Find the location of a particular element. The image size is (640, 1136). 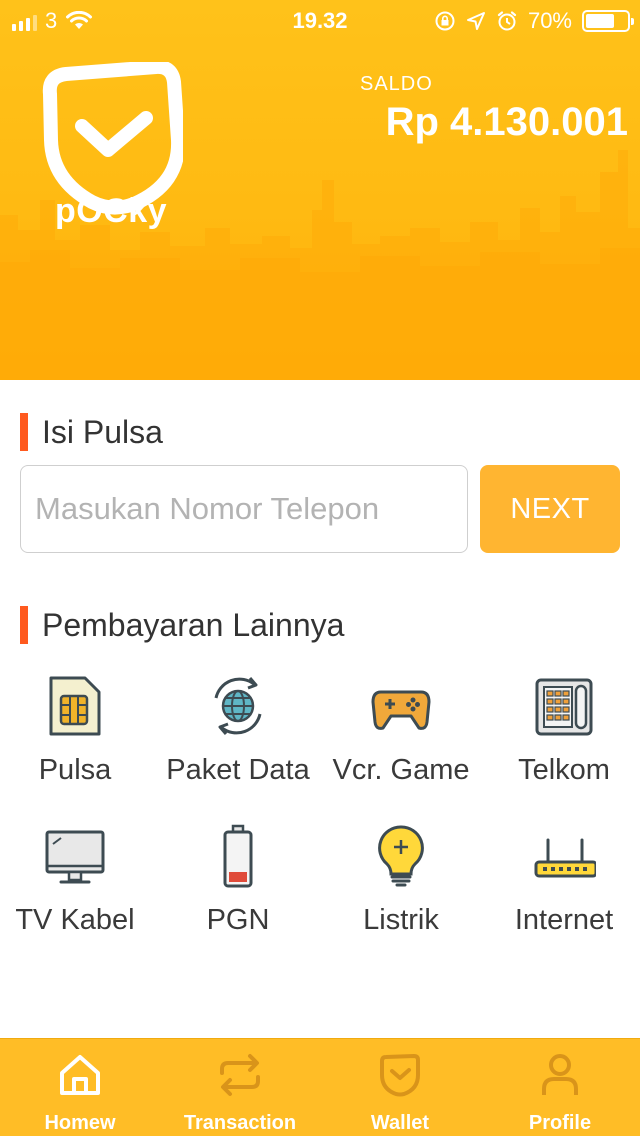

alarm-icon is located at coordinates (507, 21).